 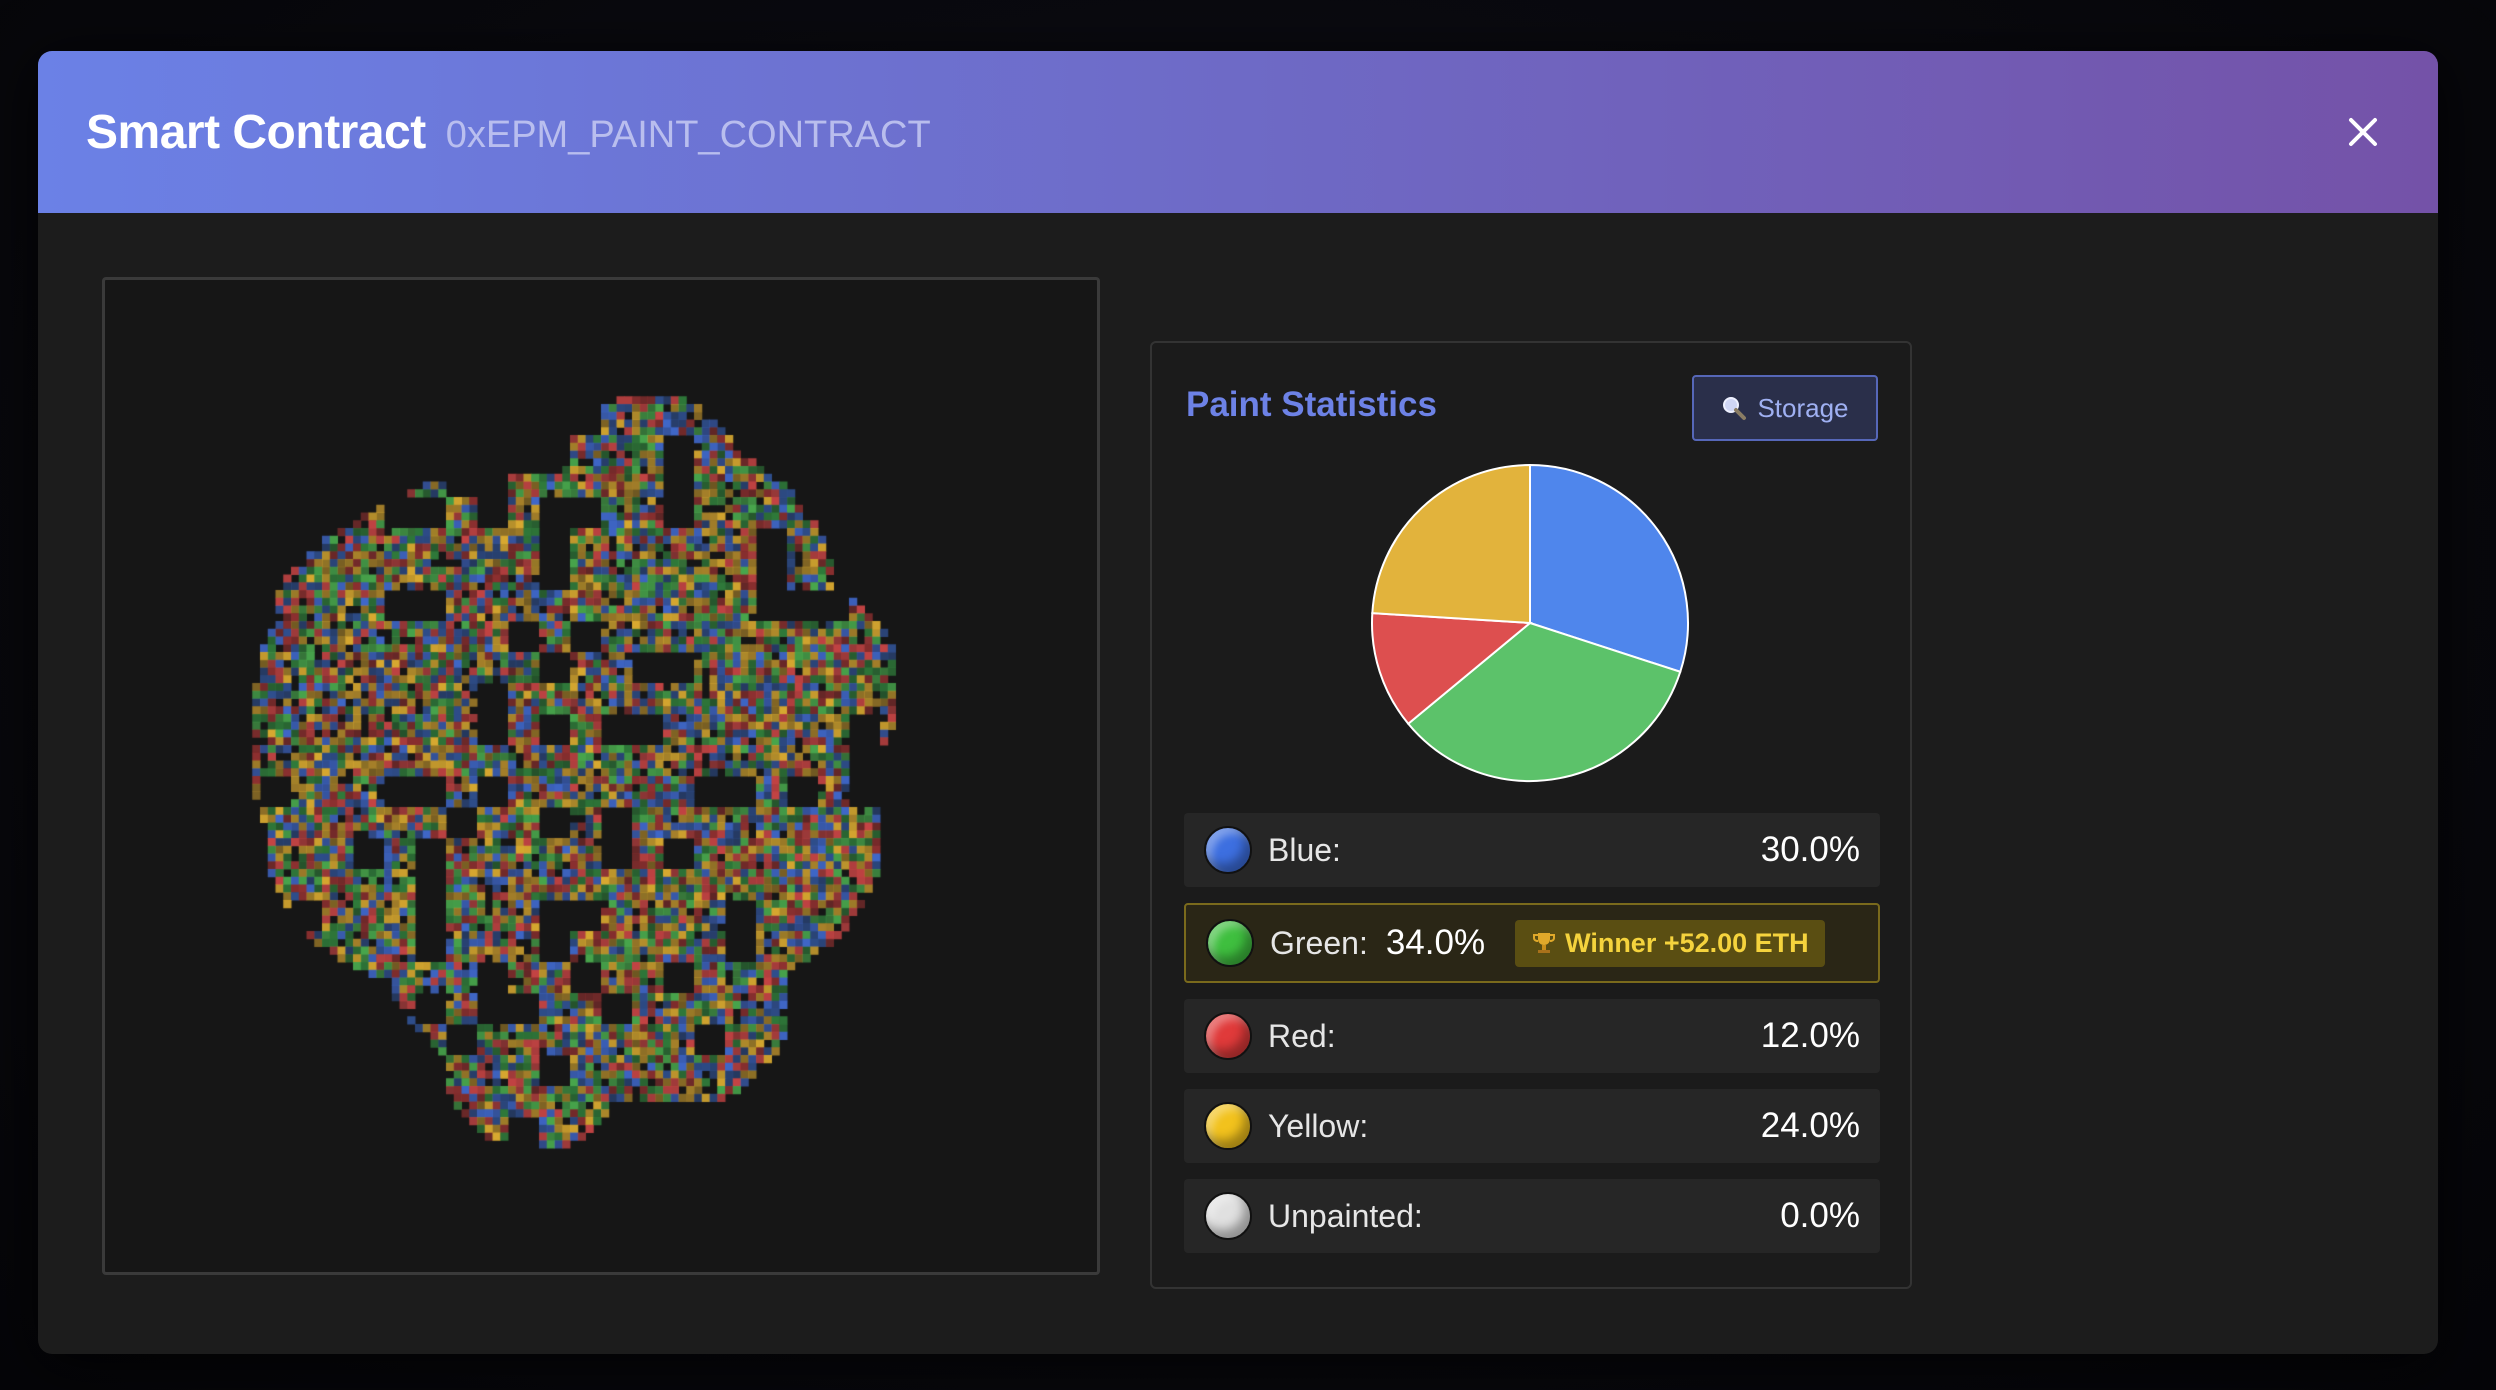 I want to click on modal-title: Smart Contract, so click(x=256, y=132).